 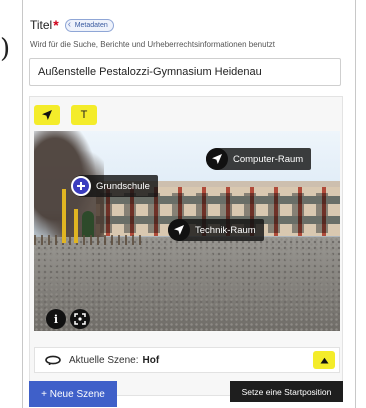 I want to click on current-scene-label: Aktuelle Szene:, so click(x=104, y=360).